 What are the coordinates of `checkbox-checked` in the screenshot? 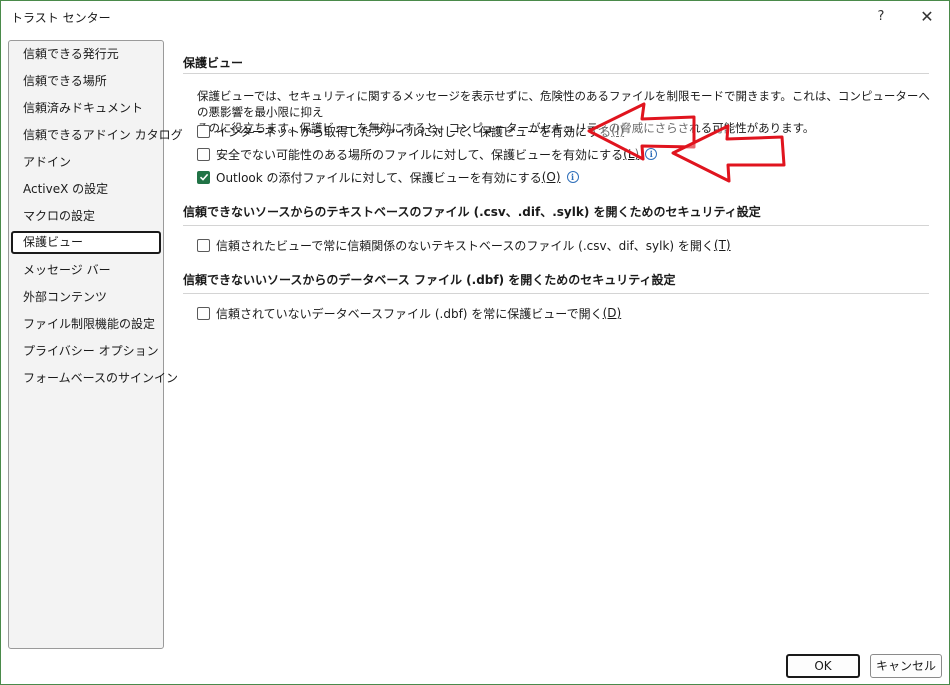 It's located at (203, 177).